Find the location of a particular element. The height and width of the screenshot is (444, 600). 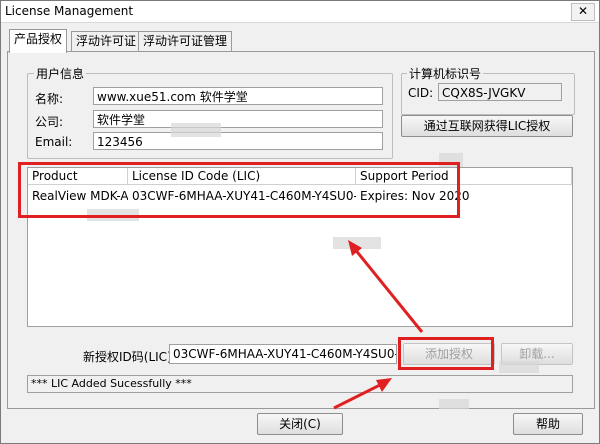

name-label: 名称: is located at coordinates (49, 99).